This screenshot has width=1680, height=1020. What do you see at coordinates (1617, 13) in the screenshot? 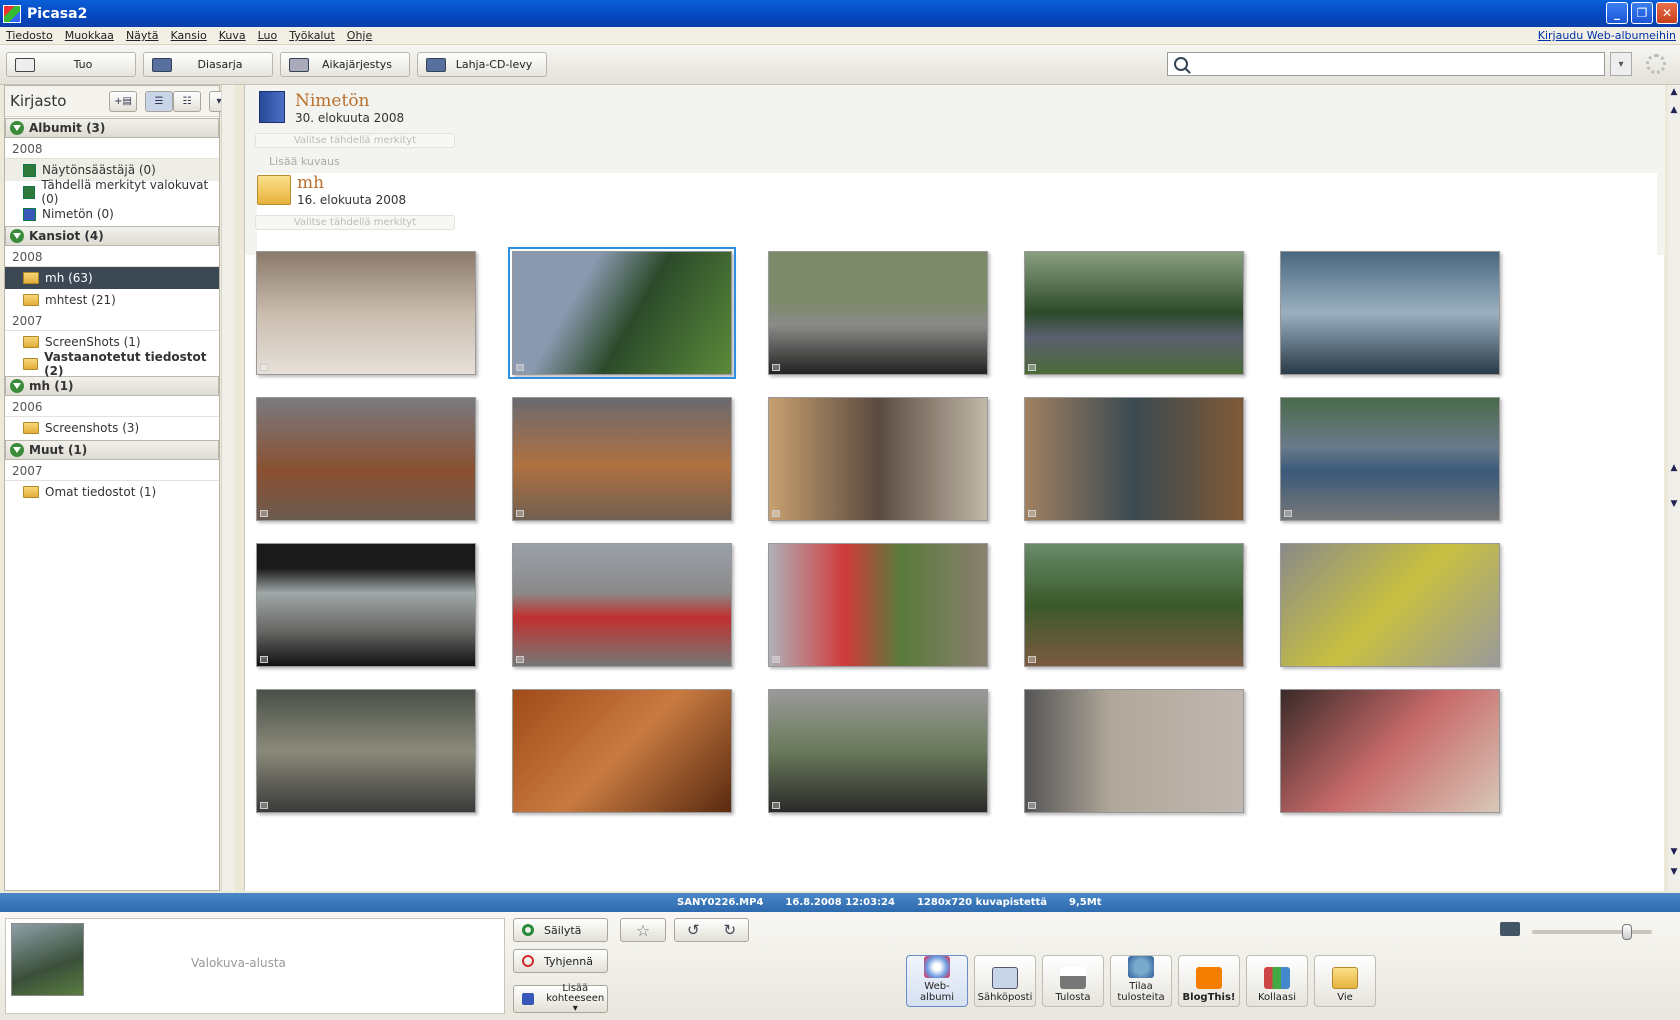
I see `minimize-button: _` at bounding box center [1617, 13].